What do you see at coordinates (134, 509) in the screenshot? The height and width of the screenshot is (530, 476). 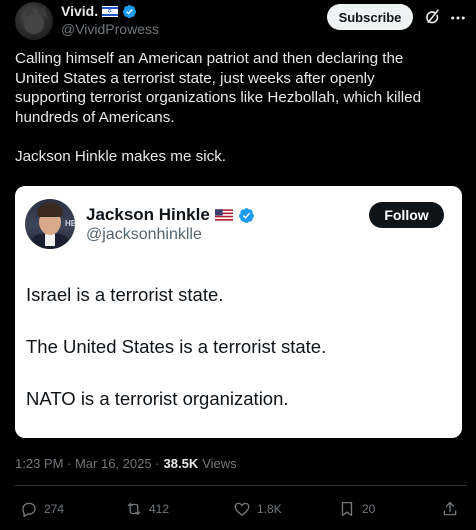 I see `repost-icon` at bounding box center [134, 509].